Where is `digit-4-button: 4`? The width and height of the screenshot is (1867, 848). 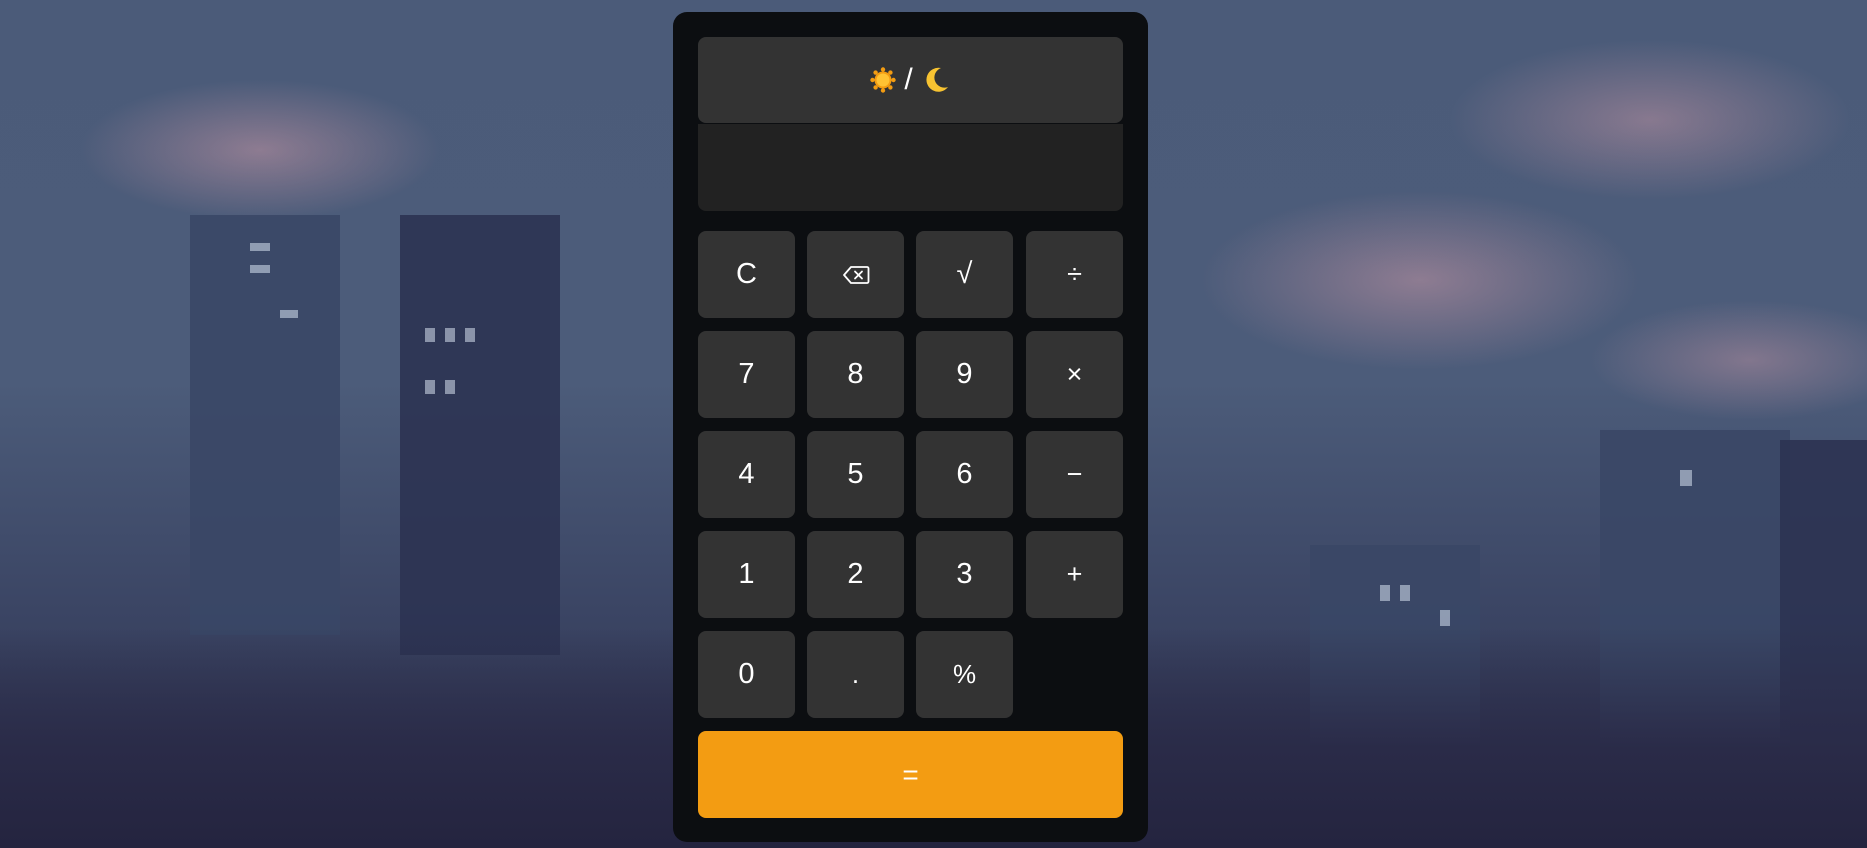
digit-4-button: 4 is located at coordinates (746, 474).